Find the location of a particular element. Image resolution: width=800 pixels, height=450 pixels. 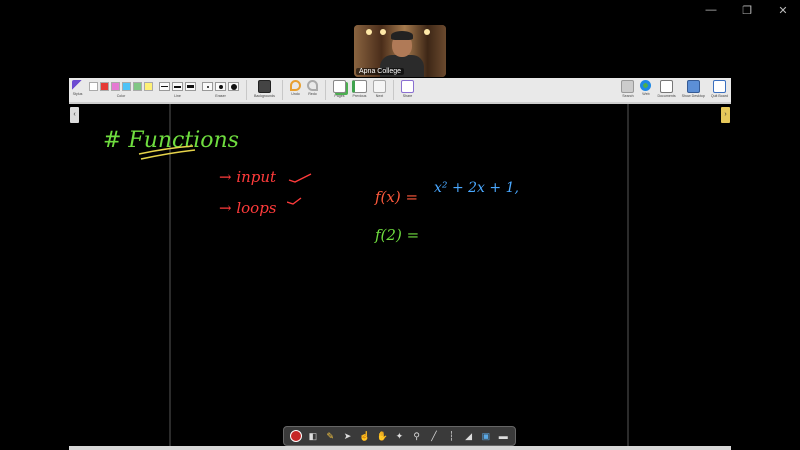

left-panel-toggle-icon: ‹ is located at coordinates (74, 115).